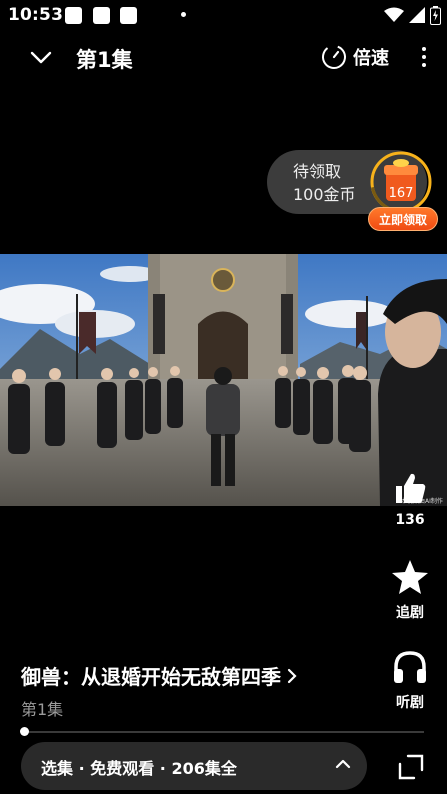  Describe the element at coordinates (371, 58) in the screenshot. I see `speed-label: 倍速` at that location.